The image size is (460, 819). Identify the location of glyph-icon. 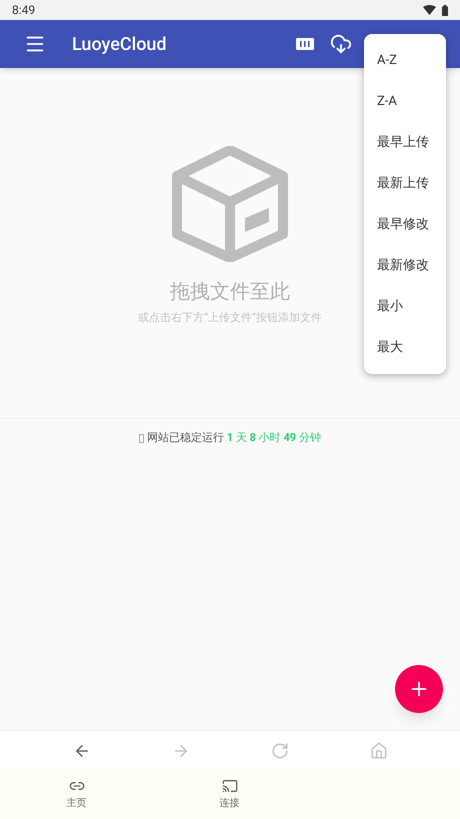
(141, 438).